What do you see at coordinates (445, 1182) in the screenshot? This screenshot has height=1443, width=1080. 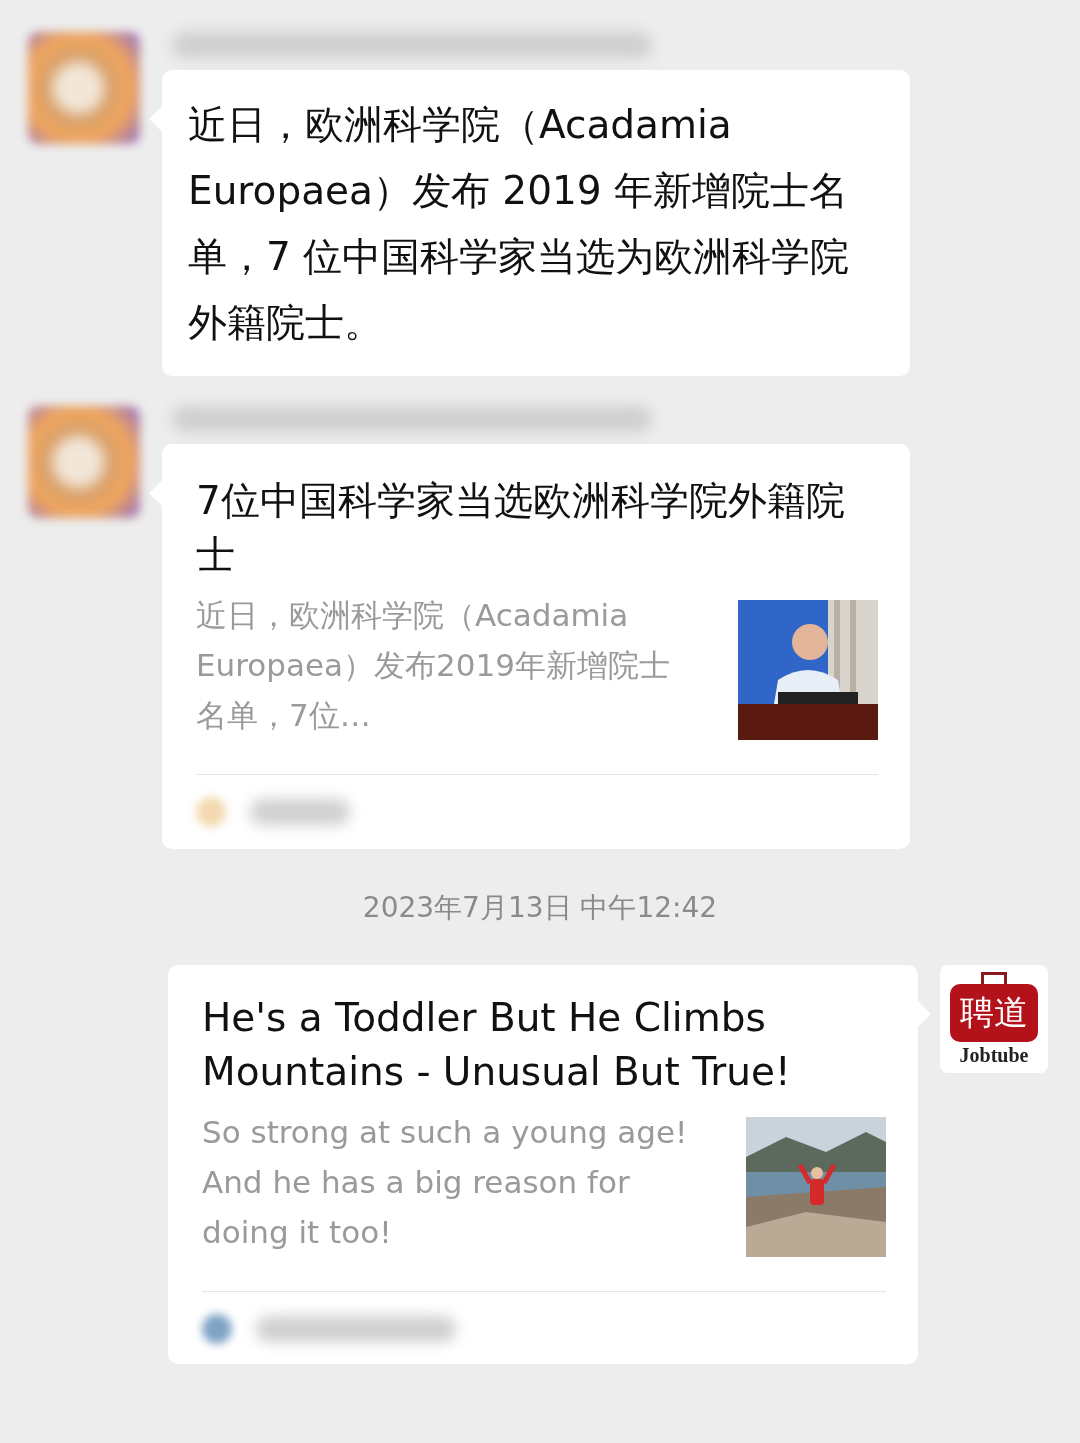 I see `article-description: So strong at such a young age! And he has a big reason for doing it too!` at bounding box center [445, 1182].